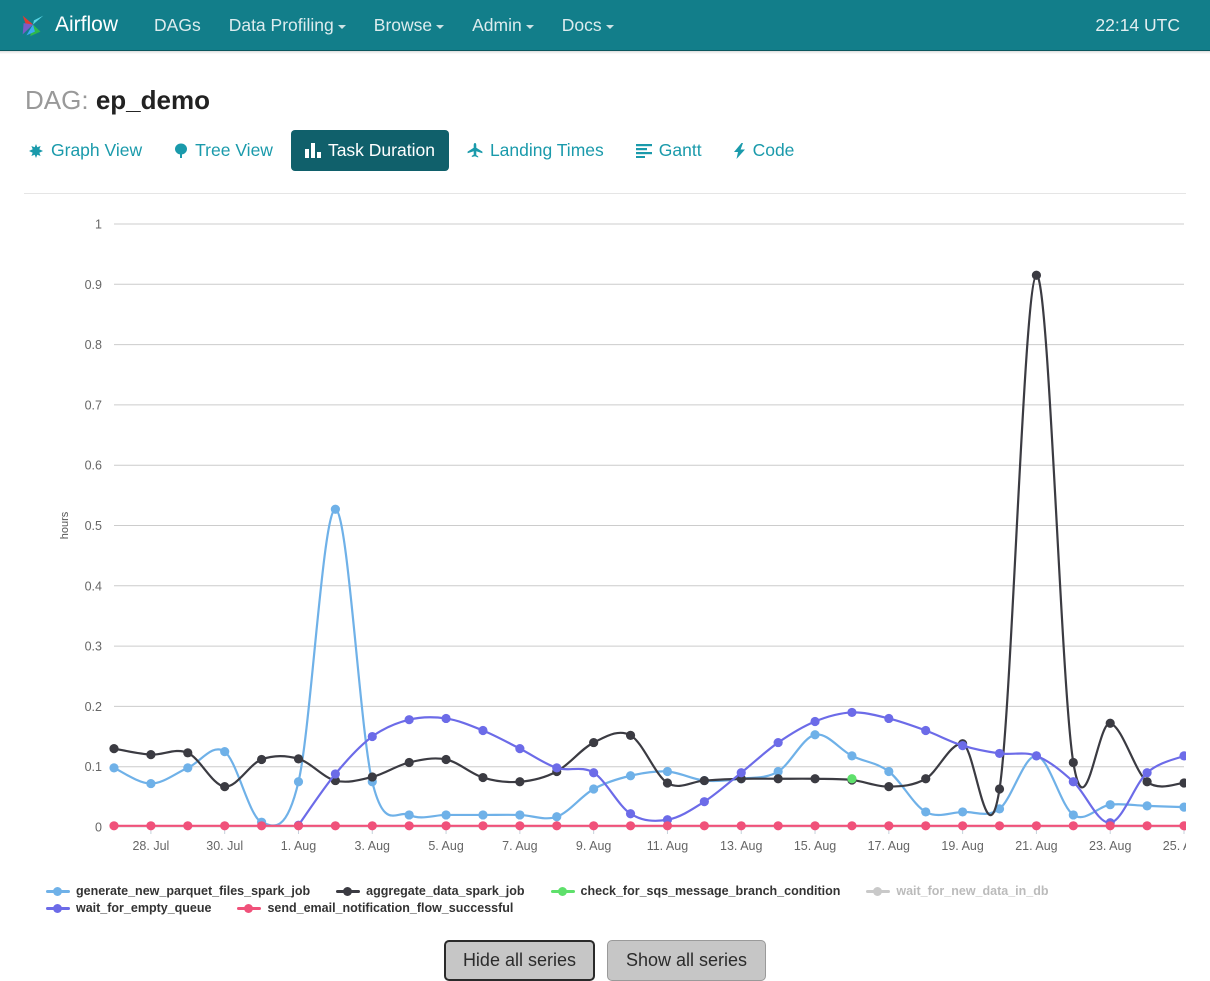  Describe the element at coordinates (287, 25) in the screenshot. I see `nav-item-data-profiling: Data Profiling` at that location.